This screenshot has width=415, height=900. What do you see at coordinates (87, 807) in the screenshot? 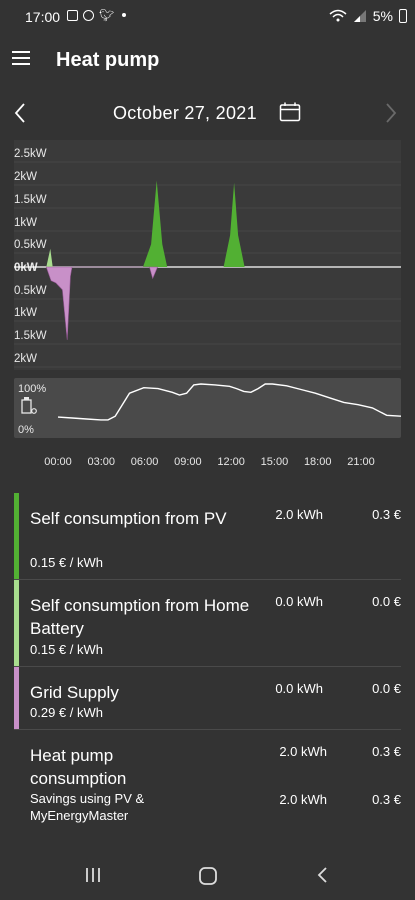
I see `savings-label: Savings using PV & MyEnergyMaster` at bounding box center [87, 807].